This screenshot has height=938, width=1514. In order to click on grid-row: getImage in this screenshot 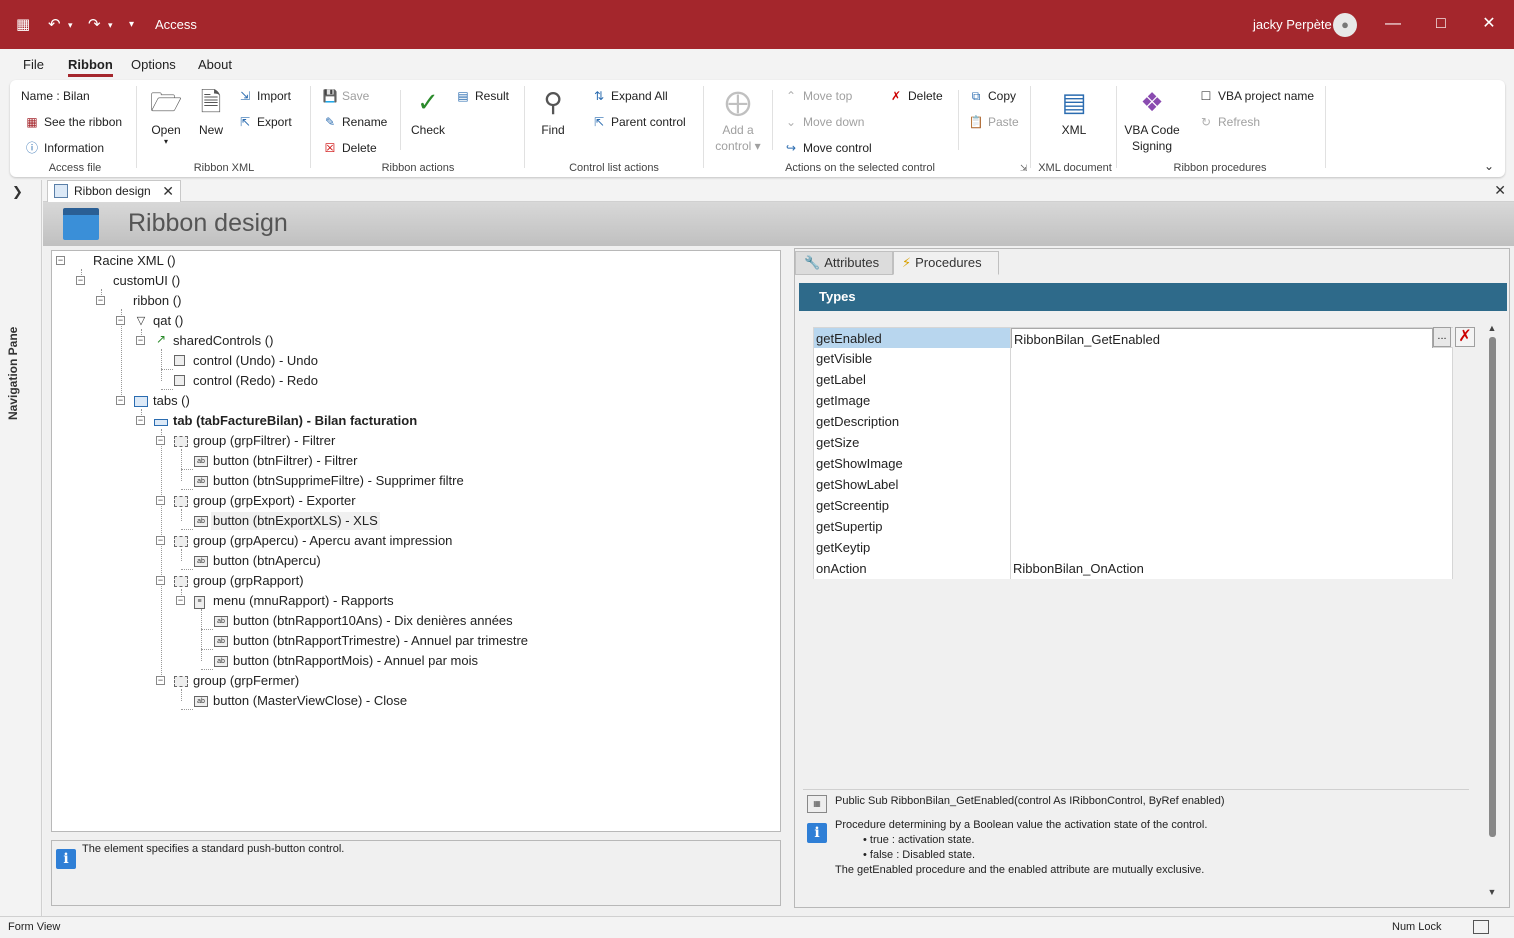, I will do `click(1133, 400)`.